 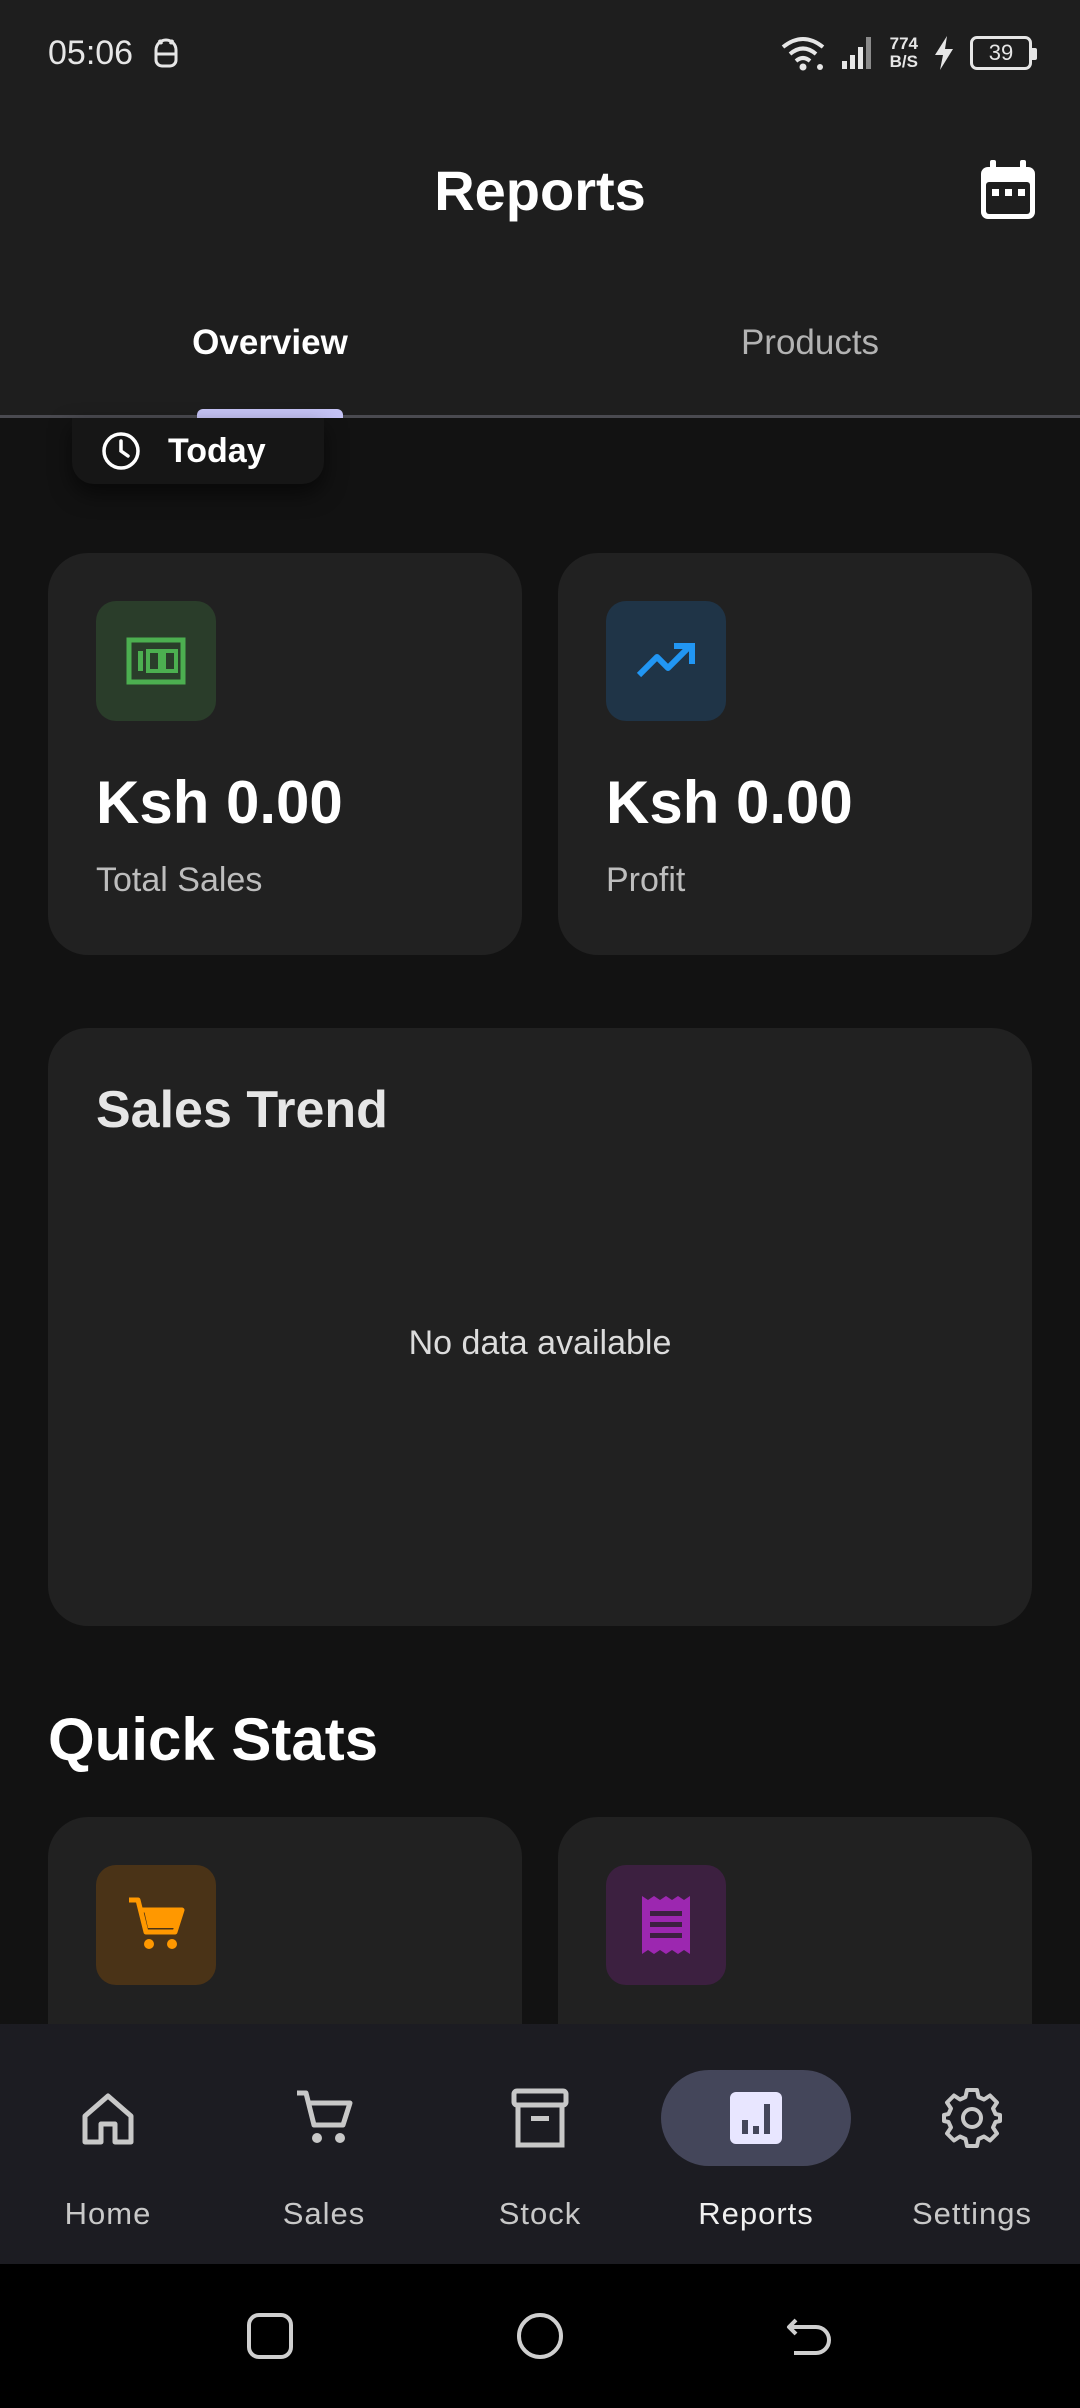 I want to click on archive-icon, so click(x=540, y=2118).